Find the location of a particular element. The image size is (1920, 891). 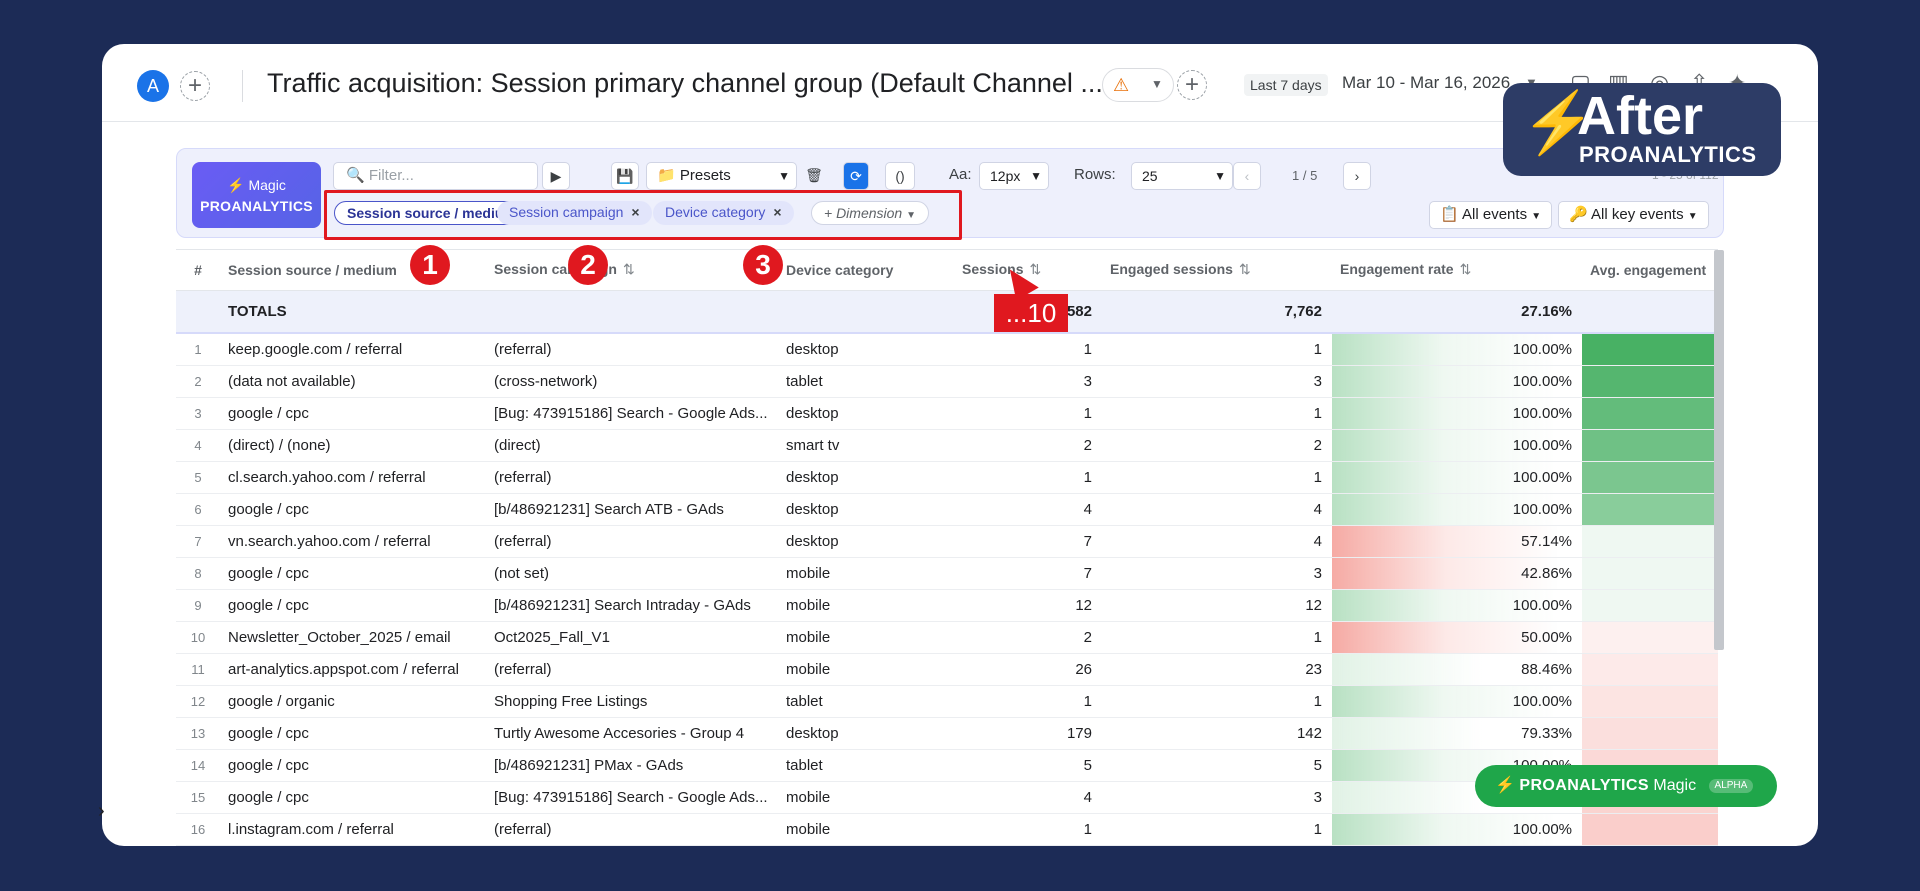

col-avg-engagement-header: Avg. engagement is located at coordinates (1650, 270).